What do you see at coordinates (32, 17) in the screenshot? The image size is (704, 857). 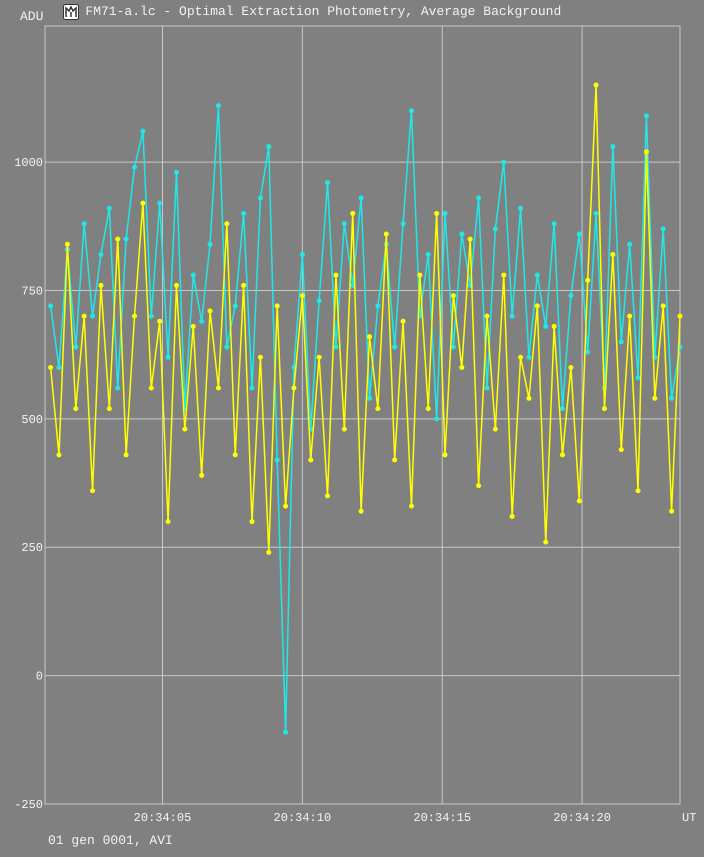 I see `y-axis-label: ADU` at bounding box center [32, 17].